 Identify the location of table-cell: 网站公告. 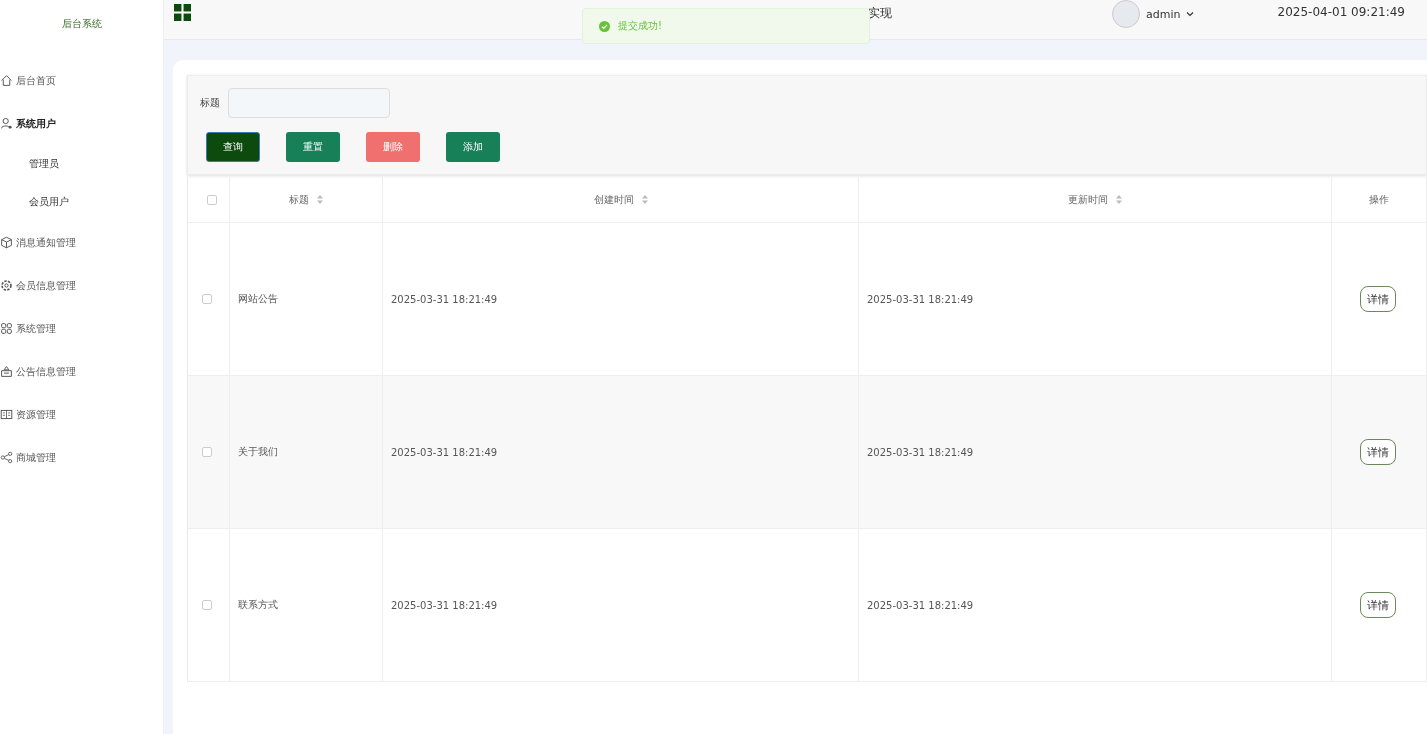
(258, 299).